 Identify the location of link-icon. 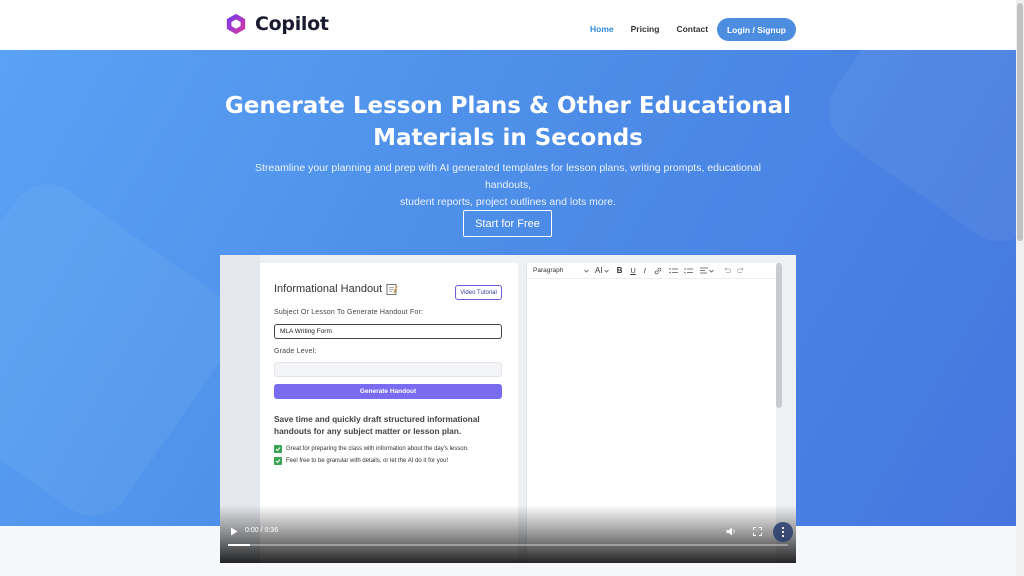
(658, 271).